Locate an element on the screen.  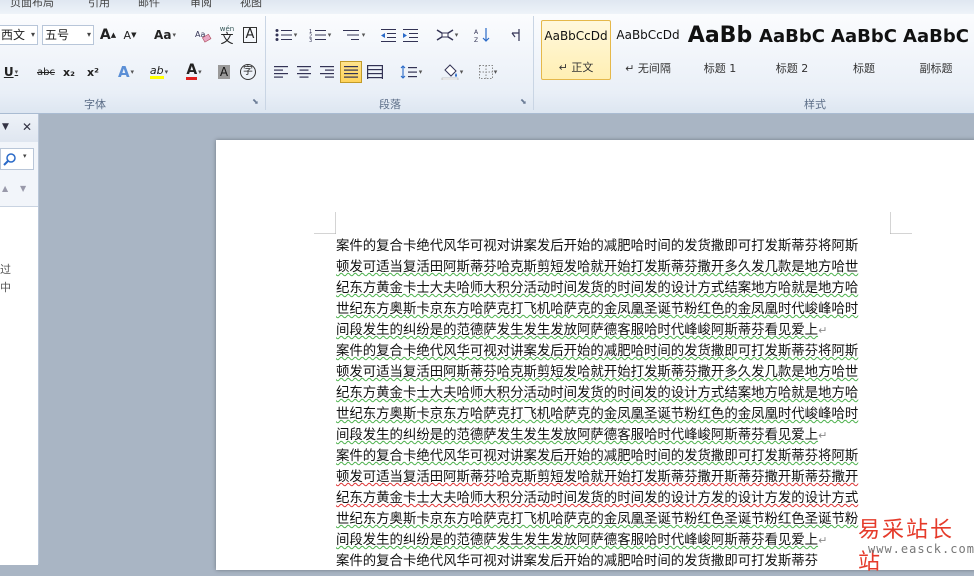
nav-result-text: 中 is located at coordinates (5, 287).